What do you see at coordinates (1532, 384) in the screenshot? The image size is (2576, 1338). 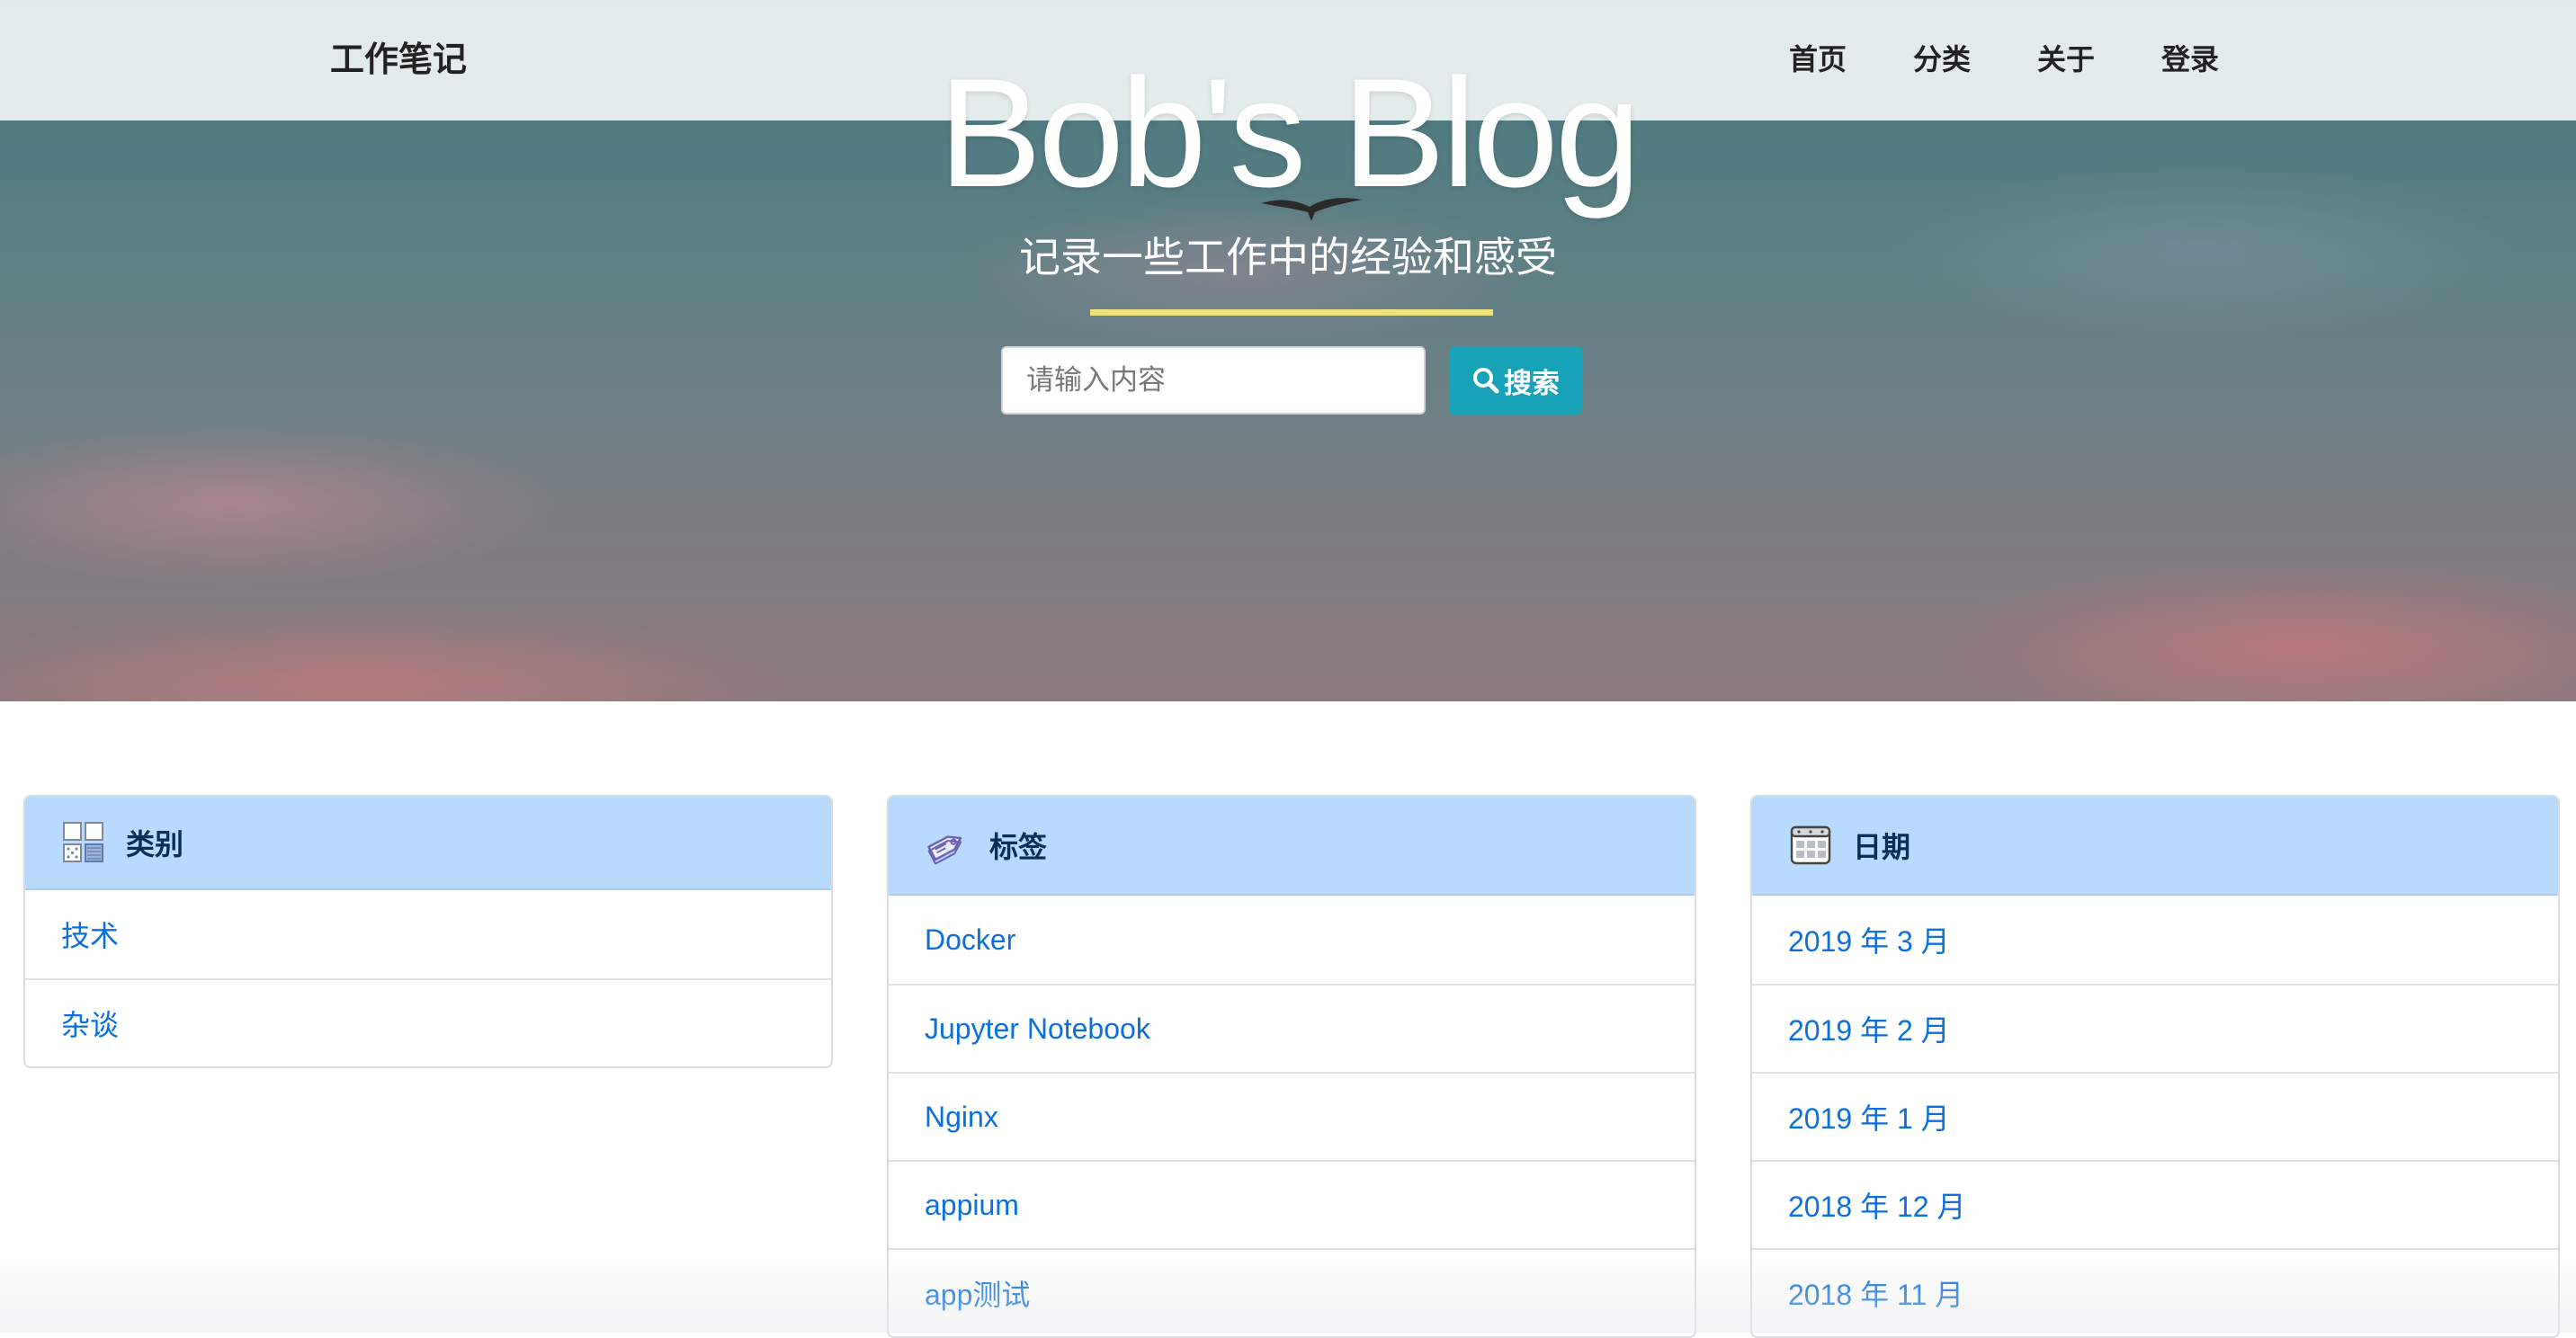 I see `search-button-label: 搜索` at bounding box center [1532, 384].